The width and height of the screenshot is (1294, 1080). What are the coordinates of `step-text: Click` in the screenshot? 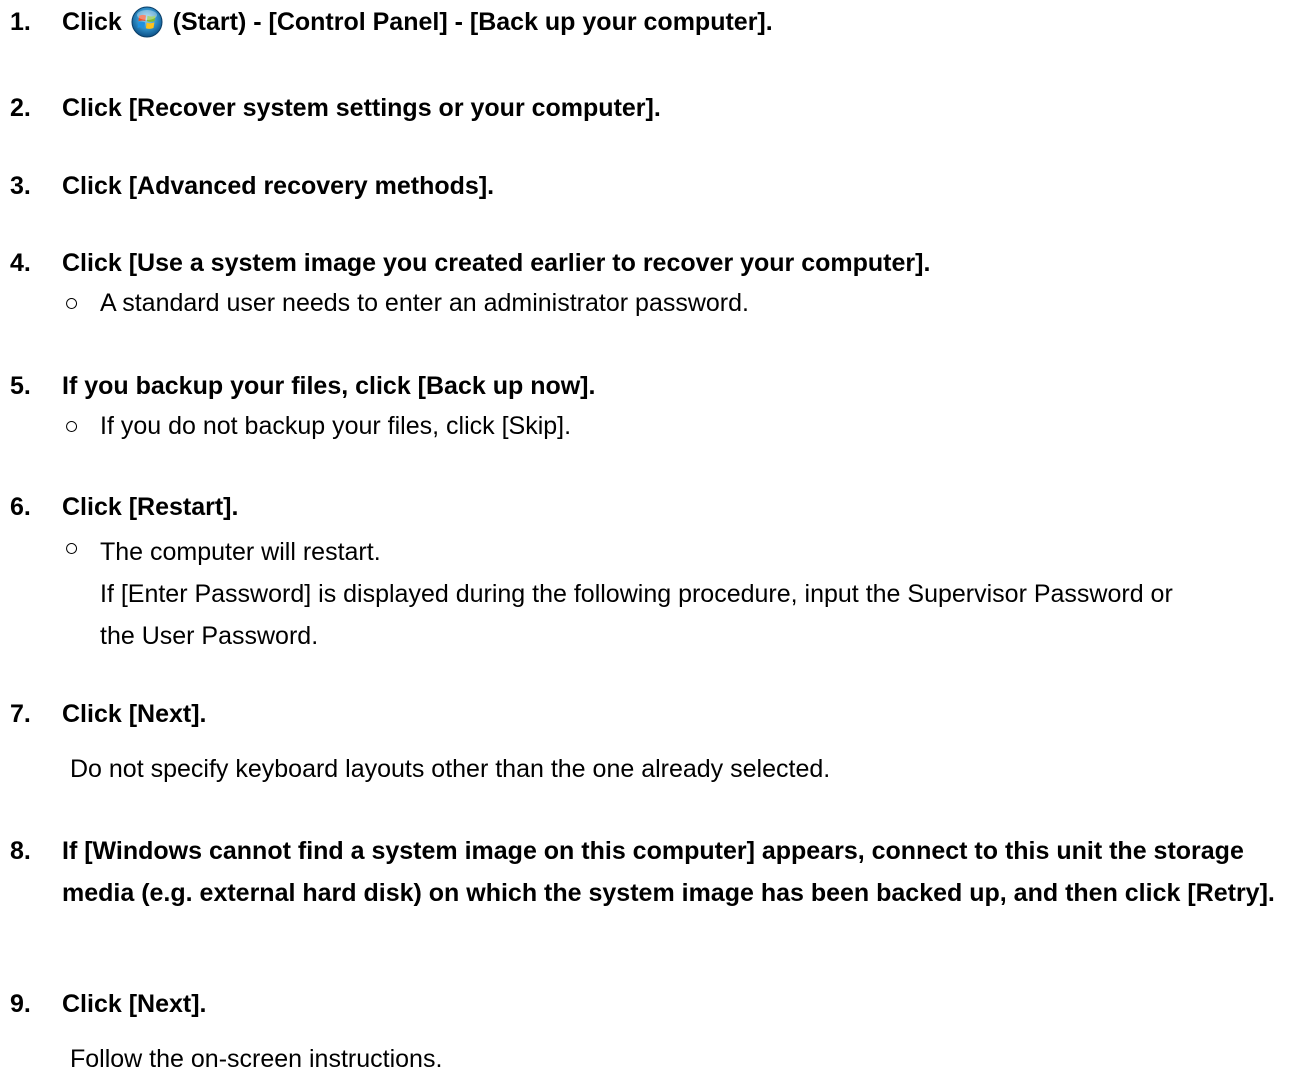 It's located at (92, 22).